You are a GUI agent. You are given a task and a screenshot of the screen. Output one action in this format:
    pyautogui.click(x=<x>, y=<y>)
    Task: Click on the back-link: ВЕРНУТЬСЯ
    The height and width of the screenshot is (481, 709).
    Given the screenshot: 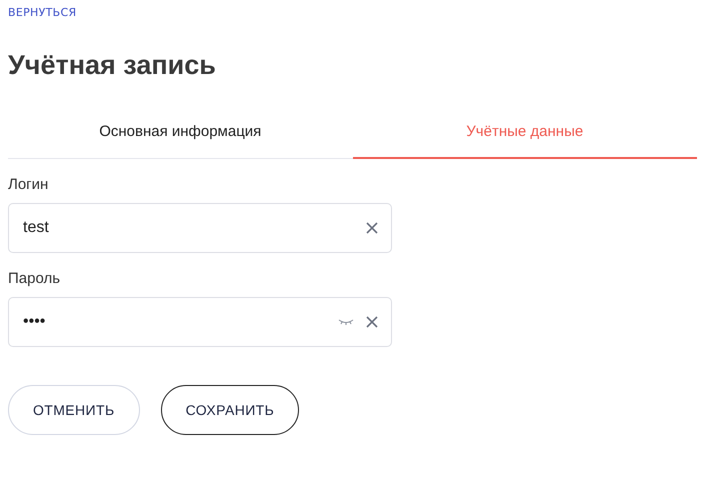 What is the action you would take?
    pyautogui.click(x=42, y=12)
    